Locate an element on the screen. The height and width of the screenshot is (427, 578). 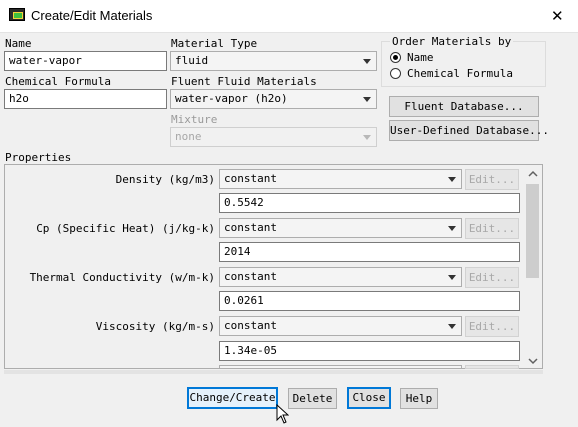
window-title: Create/Edit Materials is located at coordinates (92, 15).